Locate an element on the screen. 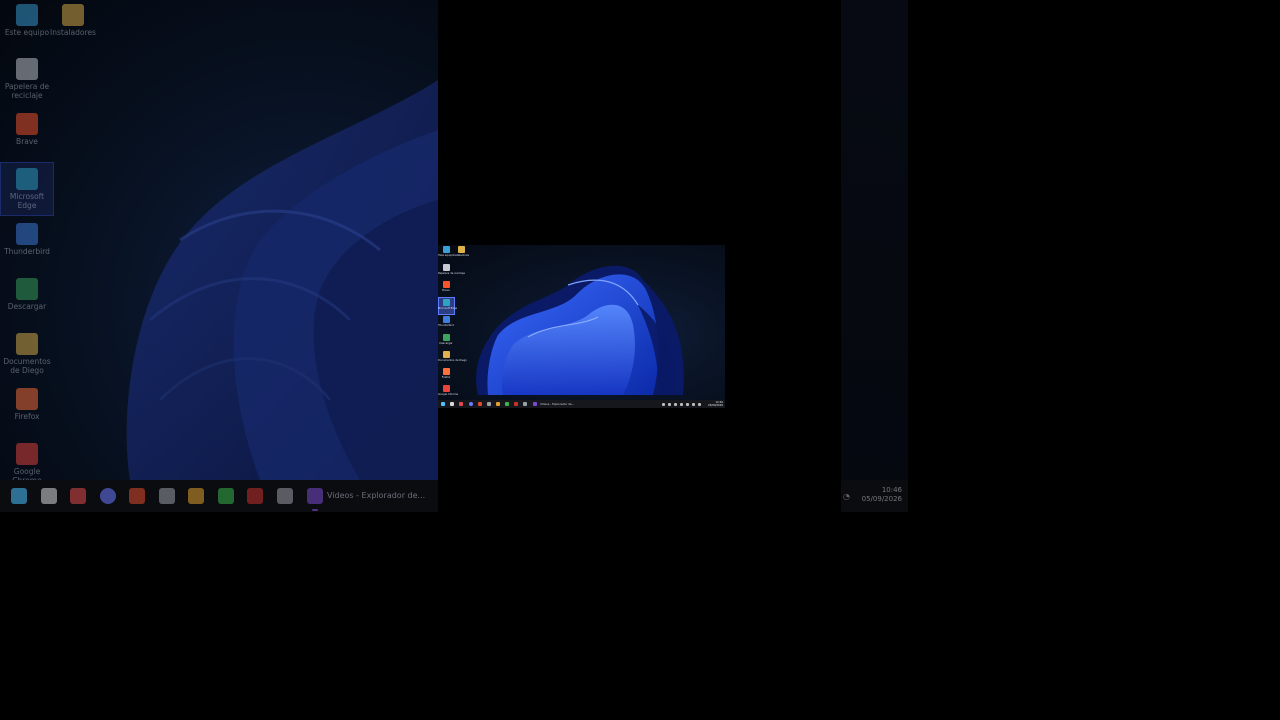 This screenshot has width=1280, height=720. desktop-icon-chrome: Google Chrome is located at coordinates (27, 464).